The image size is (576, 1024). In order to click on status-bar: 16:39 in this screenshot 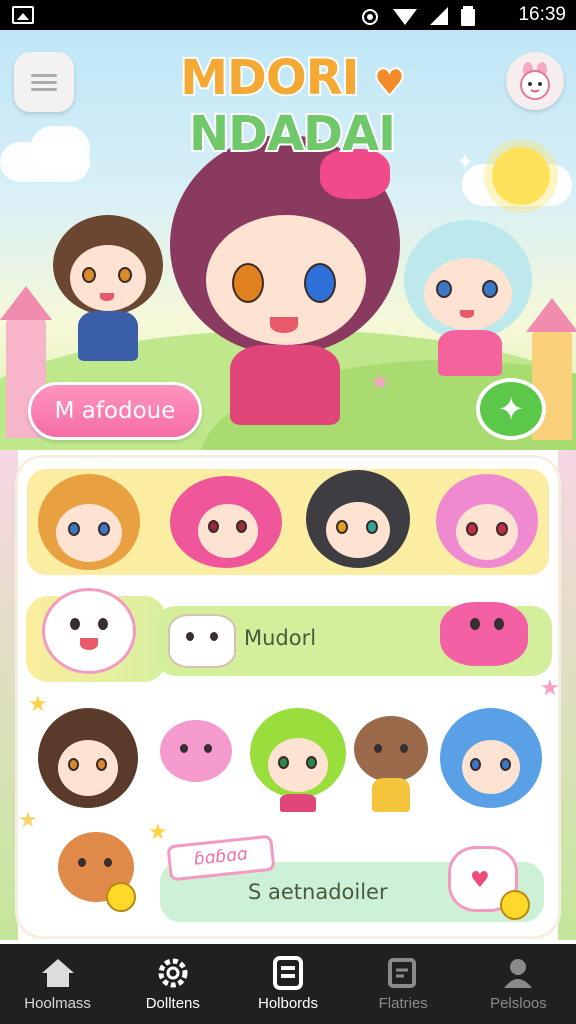, I will do `click(288, 15)`.